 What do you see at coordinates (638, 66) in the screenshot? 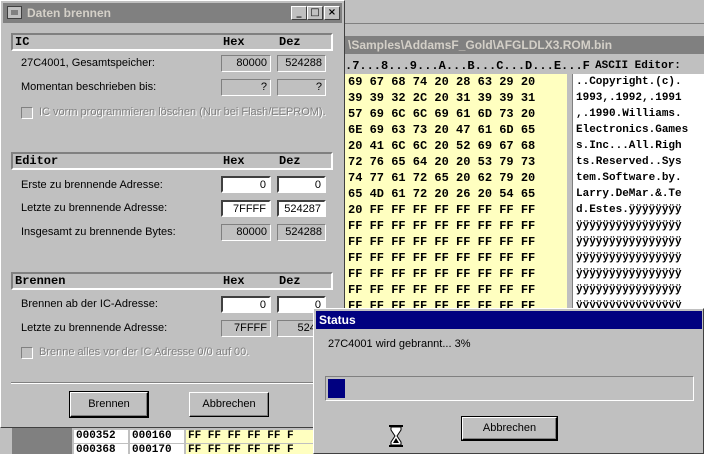
I see `ascii-editor-header: ASCII Editor:` at bounding box center [638, 66].